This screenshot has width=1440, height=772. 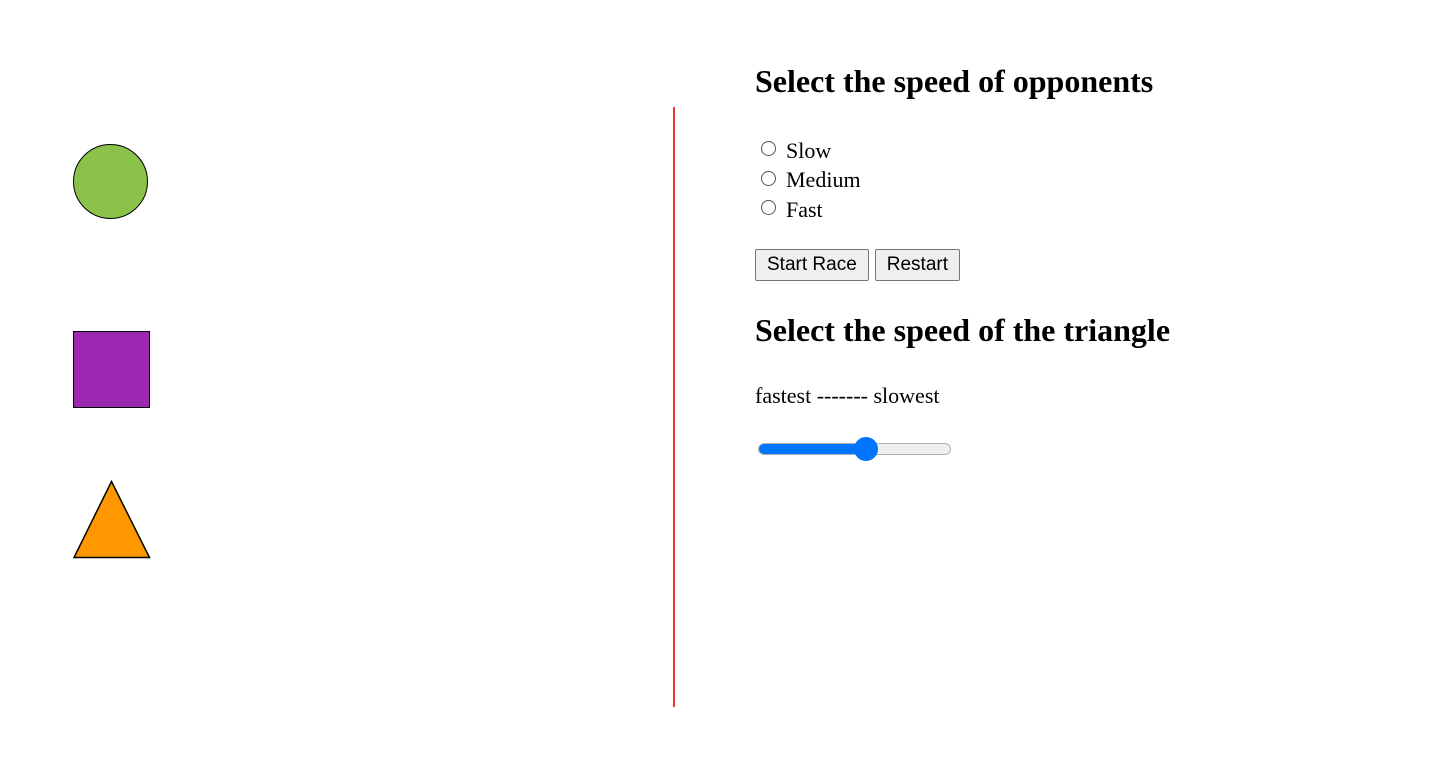 What do you see at coordinates (674, 407) in the screenshot?
I see `finish-line` at bounding box center [674, 407].